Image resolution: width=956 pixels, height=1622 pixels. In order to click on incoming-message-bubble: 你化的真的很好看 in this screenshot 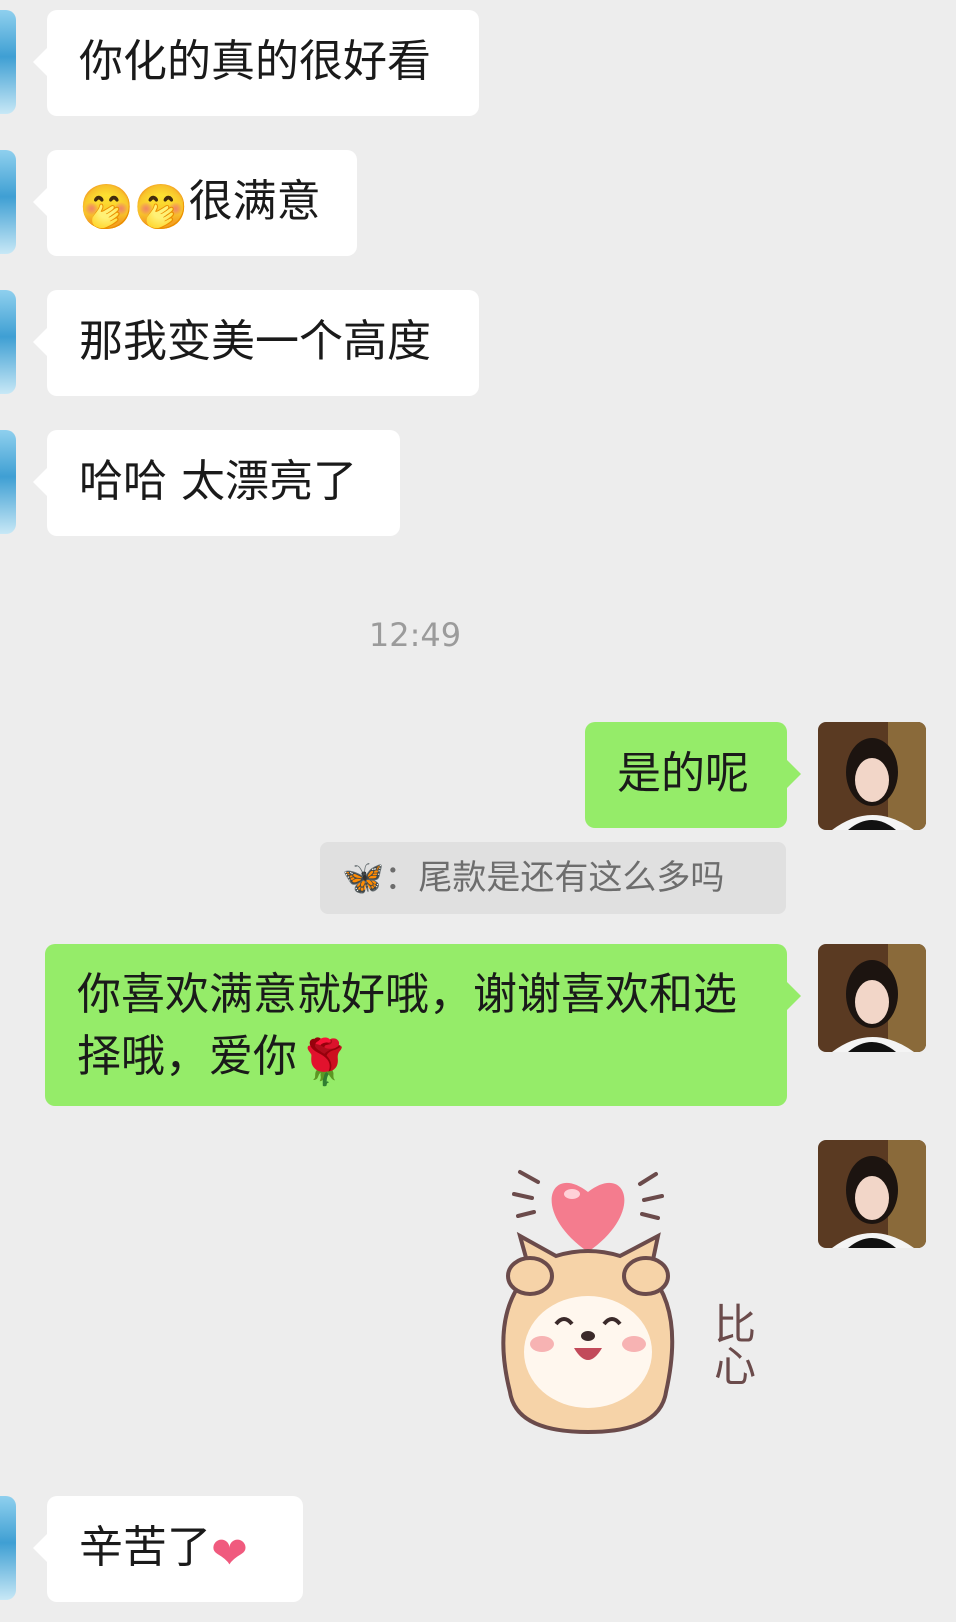, I will do `click(256, 63)`.